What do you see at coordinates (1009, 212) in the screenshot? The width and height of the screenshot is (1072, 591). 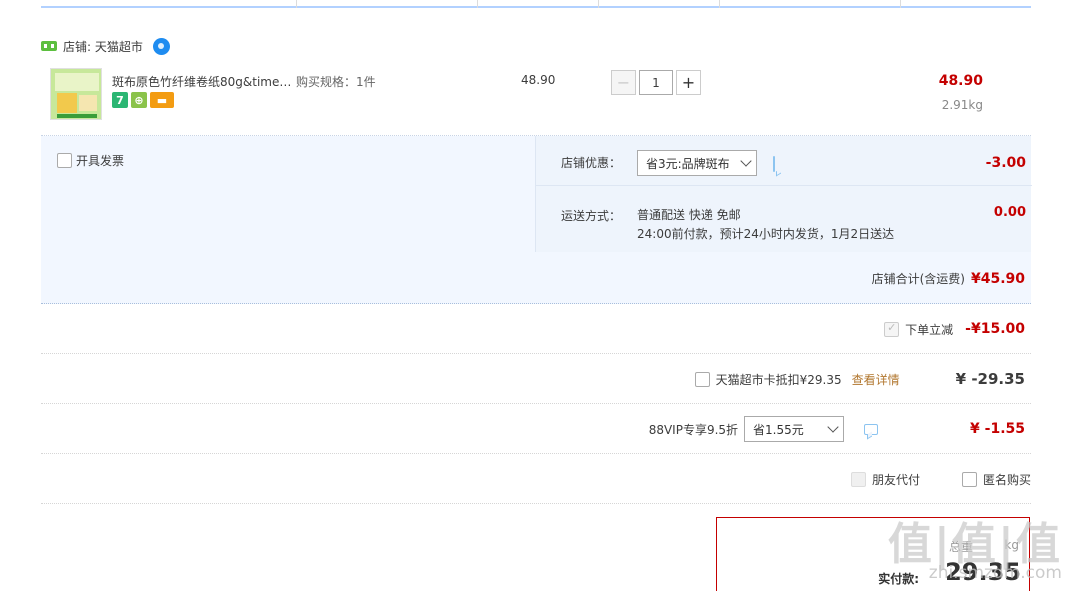 I see `shipping-amount: 0.00` at bounding box center [1009, 212].